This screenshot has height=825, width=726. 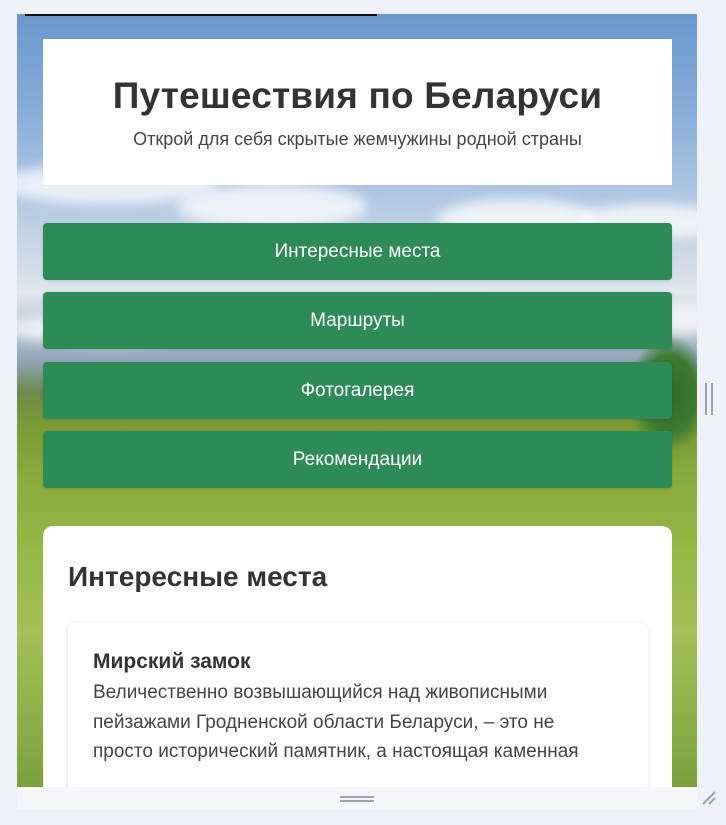 What do you see at coordinates (357, 390) in the screenshot?
I see `nav-button-photo-gallery: Фотогалерея` at bounding box center [357, 390].